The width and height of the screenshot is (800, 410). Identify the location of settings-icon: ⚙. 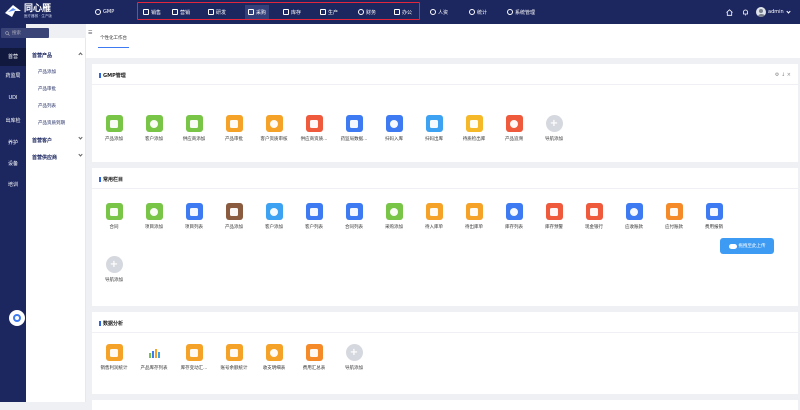
(777, 75).